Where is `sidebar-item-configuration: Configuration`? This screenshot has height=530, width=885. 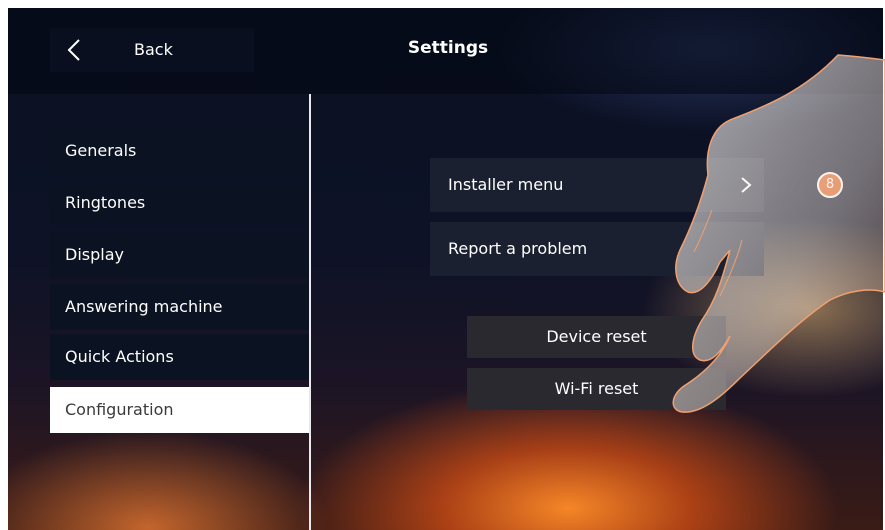
sidebar-item-configuration: Configuration is located at coordinates (179, 410).